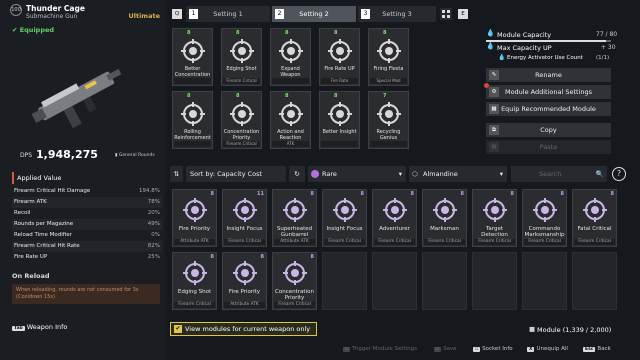  What do you see at coordinates (192, 120) in the screenshot?
I see `equipped-module-slot: 8 Rolling Reinforcement` at bounding box center [192, 120].